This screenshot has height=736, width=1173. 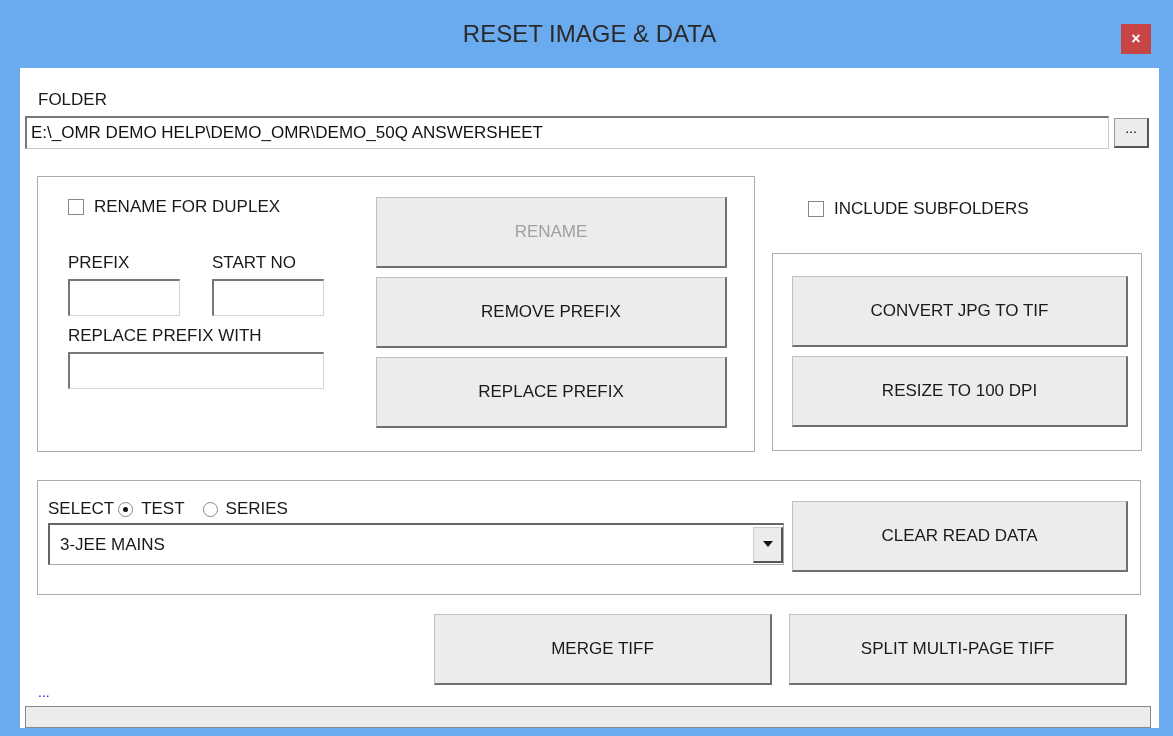 I want to click on test-dropdown: 3-JEE MAINS, so click(x=416, y=544).